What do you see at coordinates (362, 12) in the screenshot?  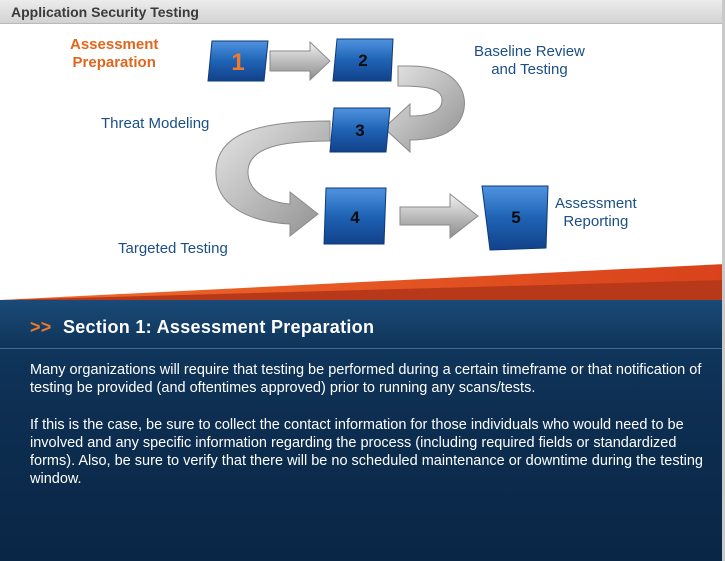 I see `title-bar: Application Security Testing` at bounding box center [362, 12].